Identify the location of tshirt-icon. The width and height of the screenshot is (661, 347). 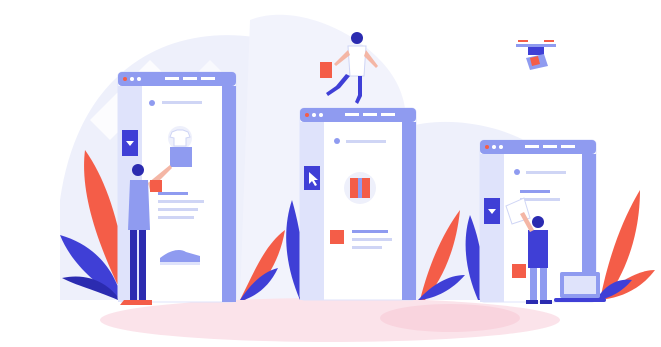
(180, 138).